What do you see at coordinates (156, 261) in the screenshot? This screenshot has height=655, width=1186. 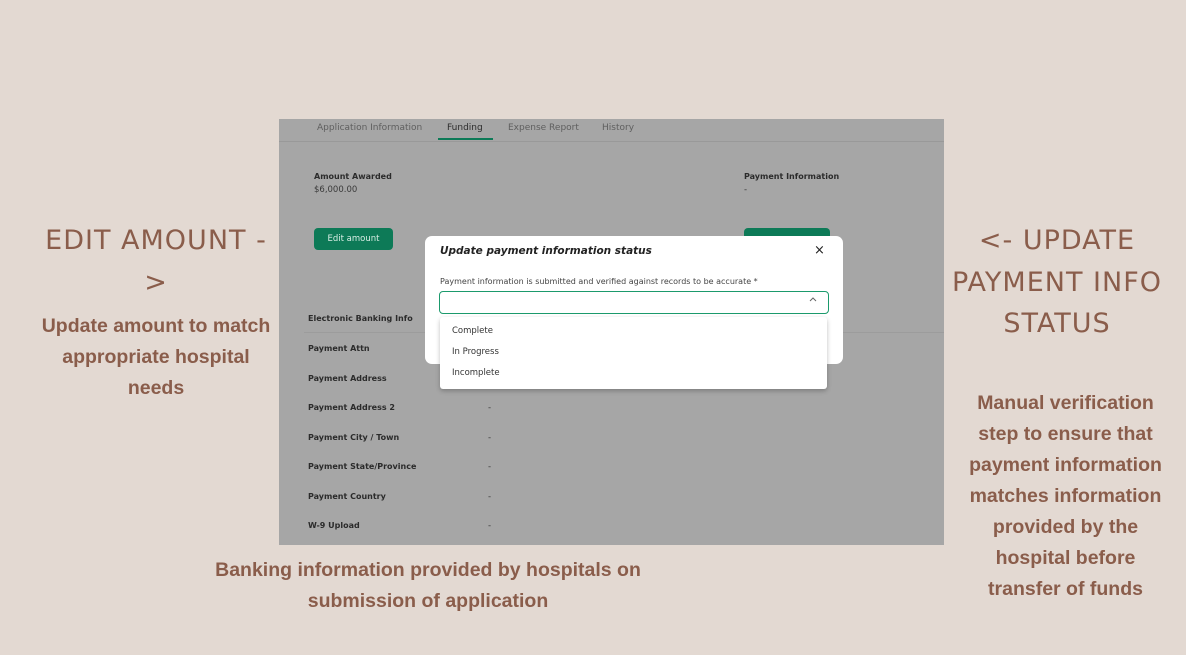 I see `edit-amount-heading: EDIT AMOUNT ->` at bounding box center [156, 261].